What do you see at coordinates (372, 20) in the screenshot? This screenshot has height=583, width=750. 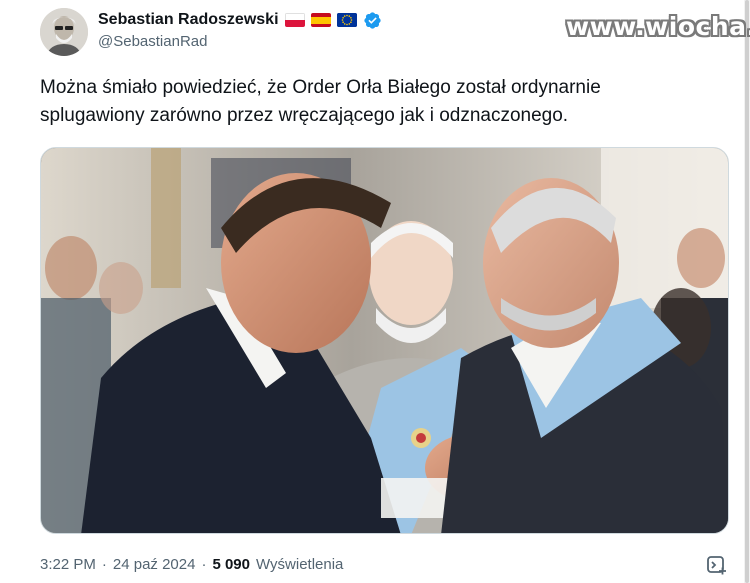 I see `verified-badge-icon` at bounding box center [372, 20].